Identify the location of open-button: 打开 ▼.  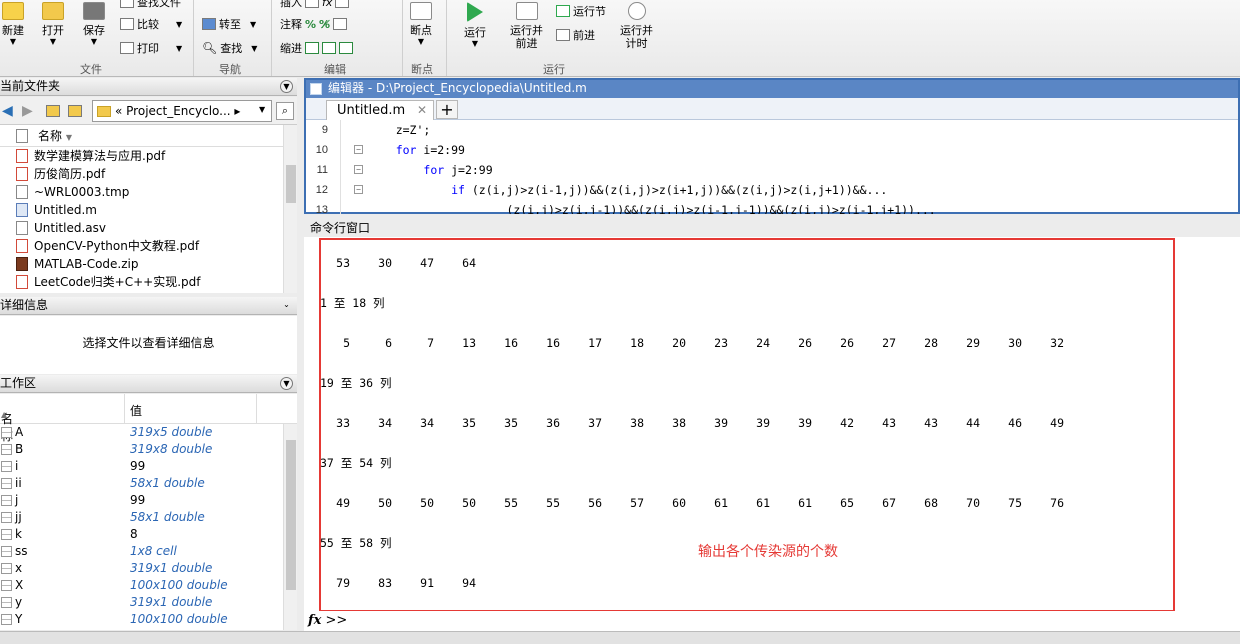
(53, 23).